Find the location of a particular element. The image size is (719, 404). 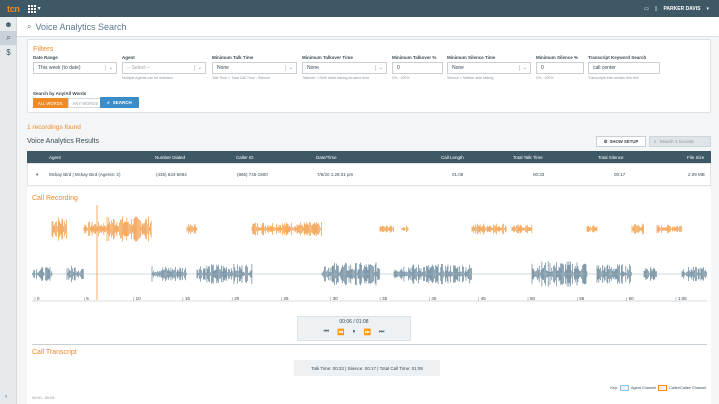

gear-icon: ⚙ is located at coordinates (605, 141).